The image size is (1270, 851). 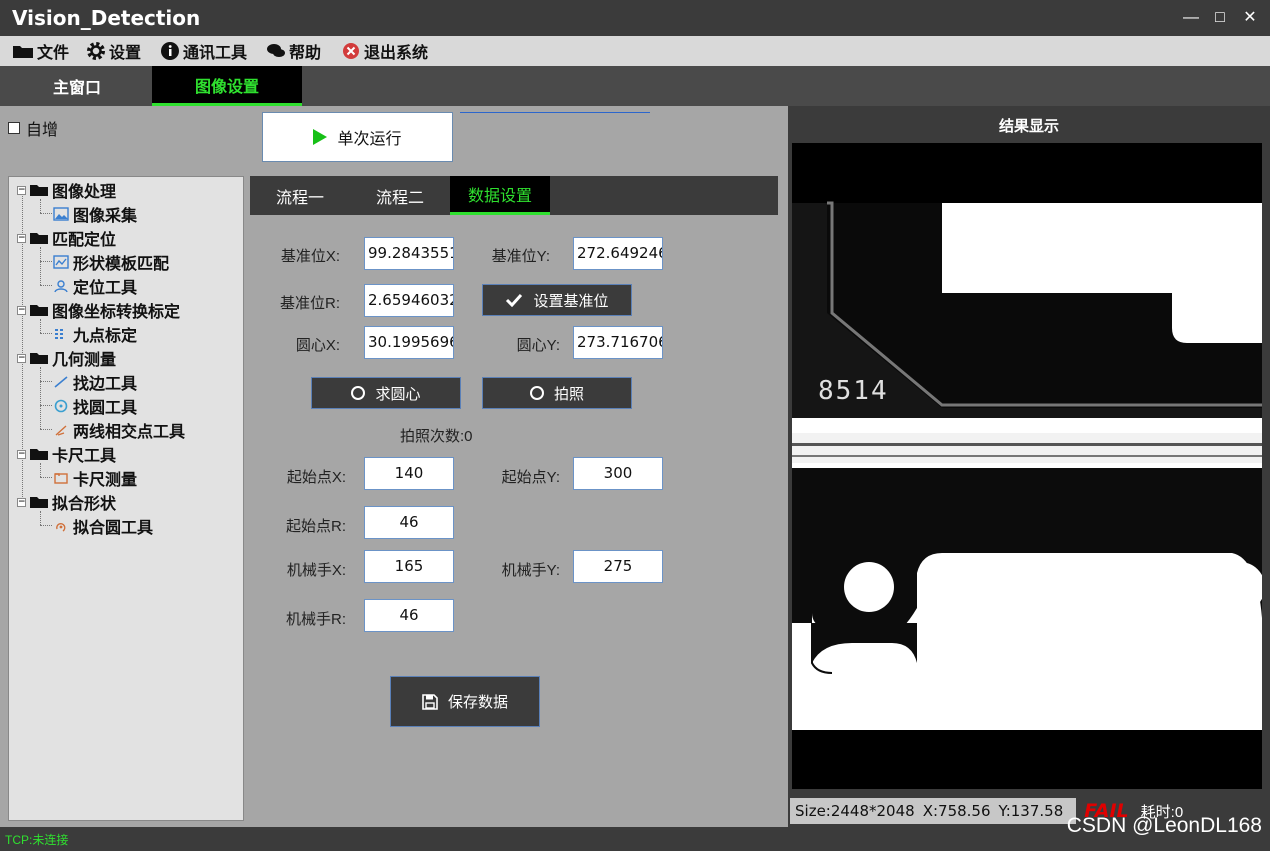 What do you see at coordinates (105, 215) in the screenshot?
I see `tree-item-label: 图像采集` at bounding box center [105, 215].